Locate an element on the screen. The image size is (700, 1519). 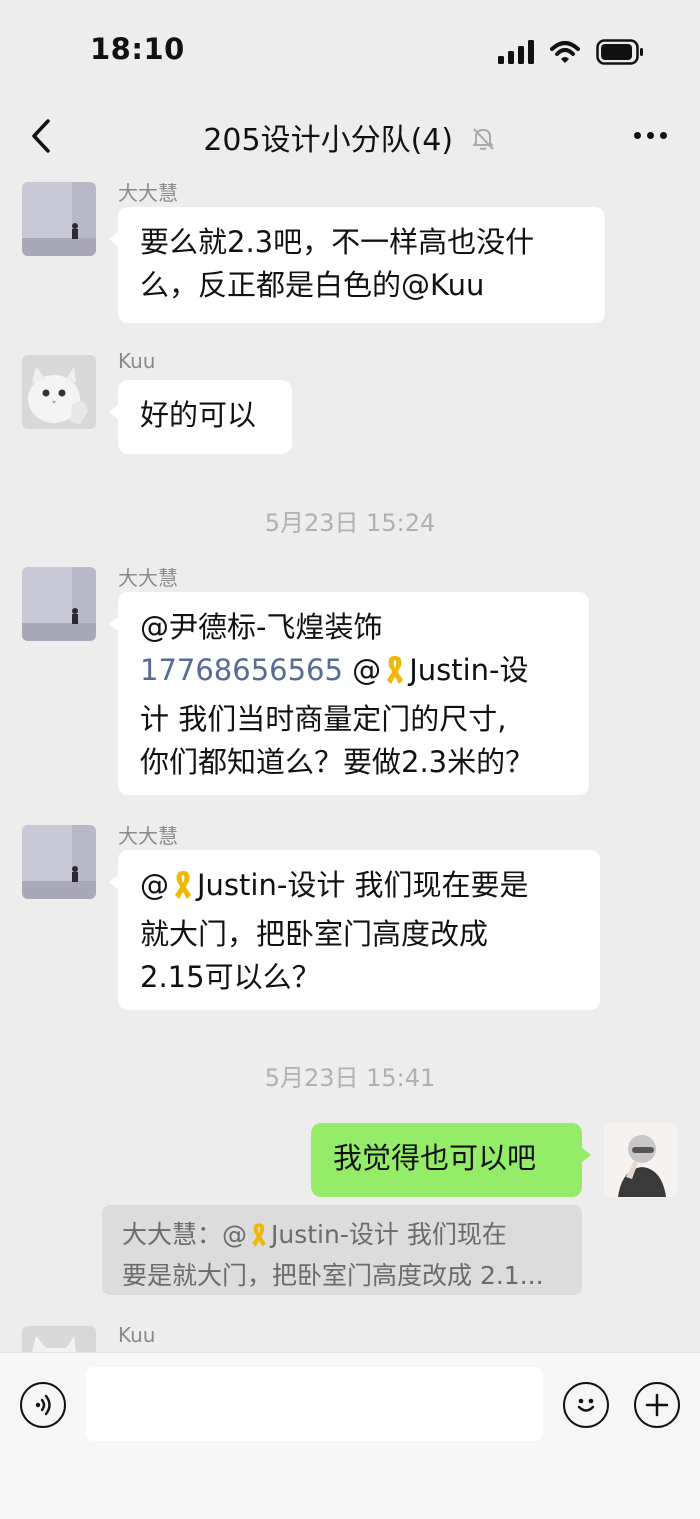
message-bubble: @ Justin-设计 我们现在要是 就大门，把卧室门高度改成 2.15可以么？ is located at coordinates (354, 930).